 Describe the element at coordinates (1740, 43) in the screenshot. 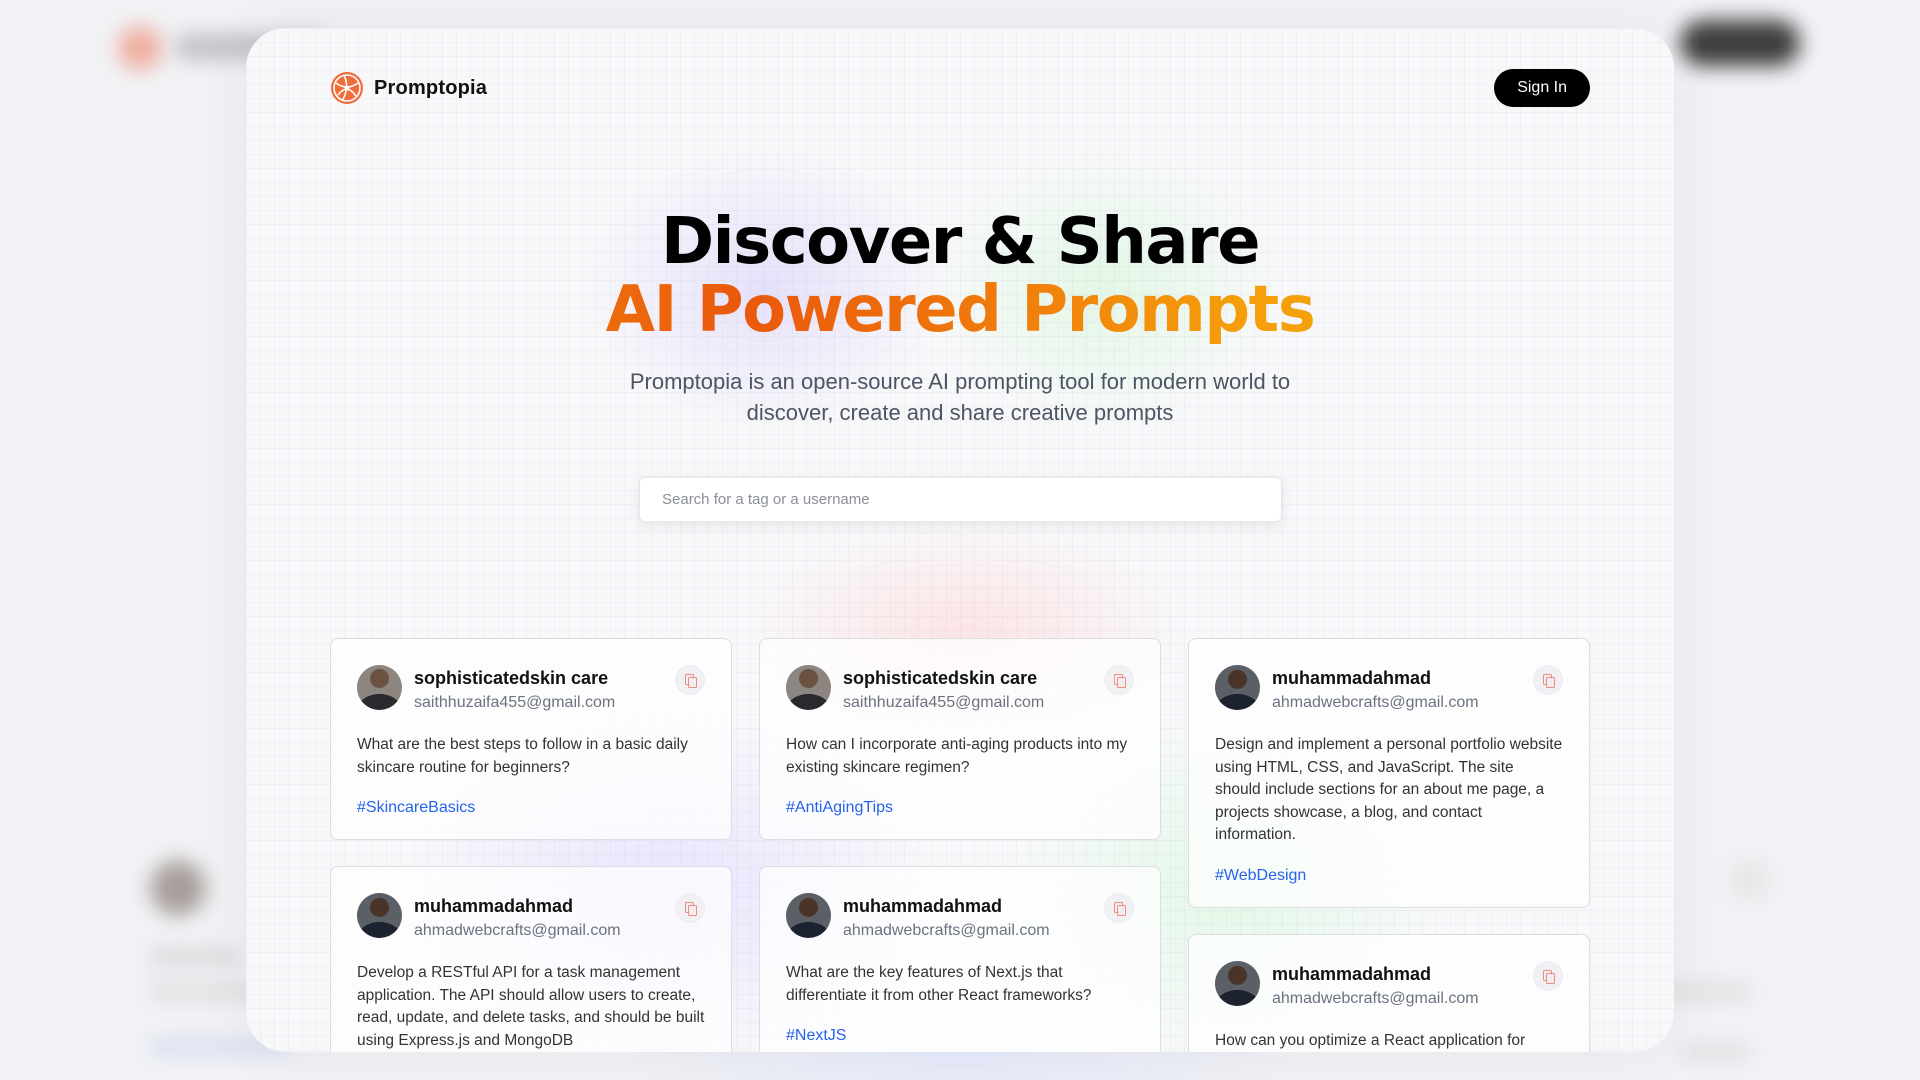

I see `backdrop-button-blur` at that location.